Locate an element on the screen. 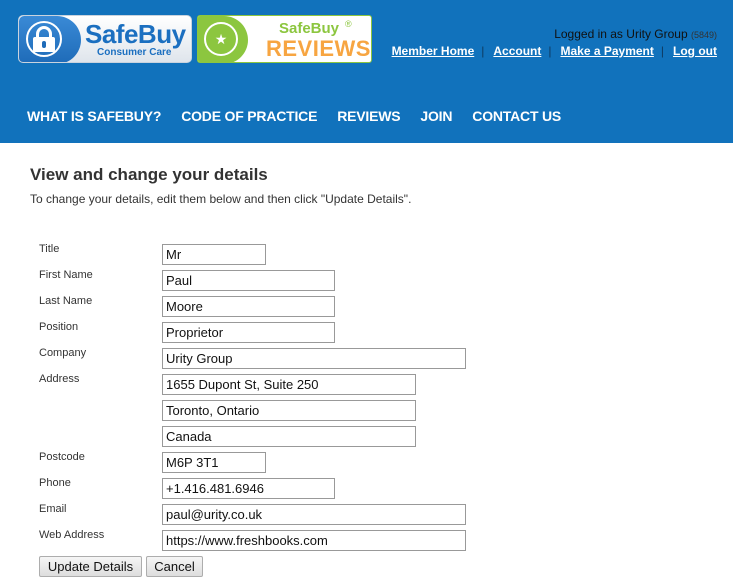  company-label: Company is located at coordinates (63, 353).